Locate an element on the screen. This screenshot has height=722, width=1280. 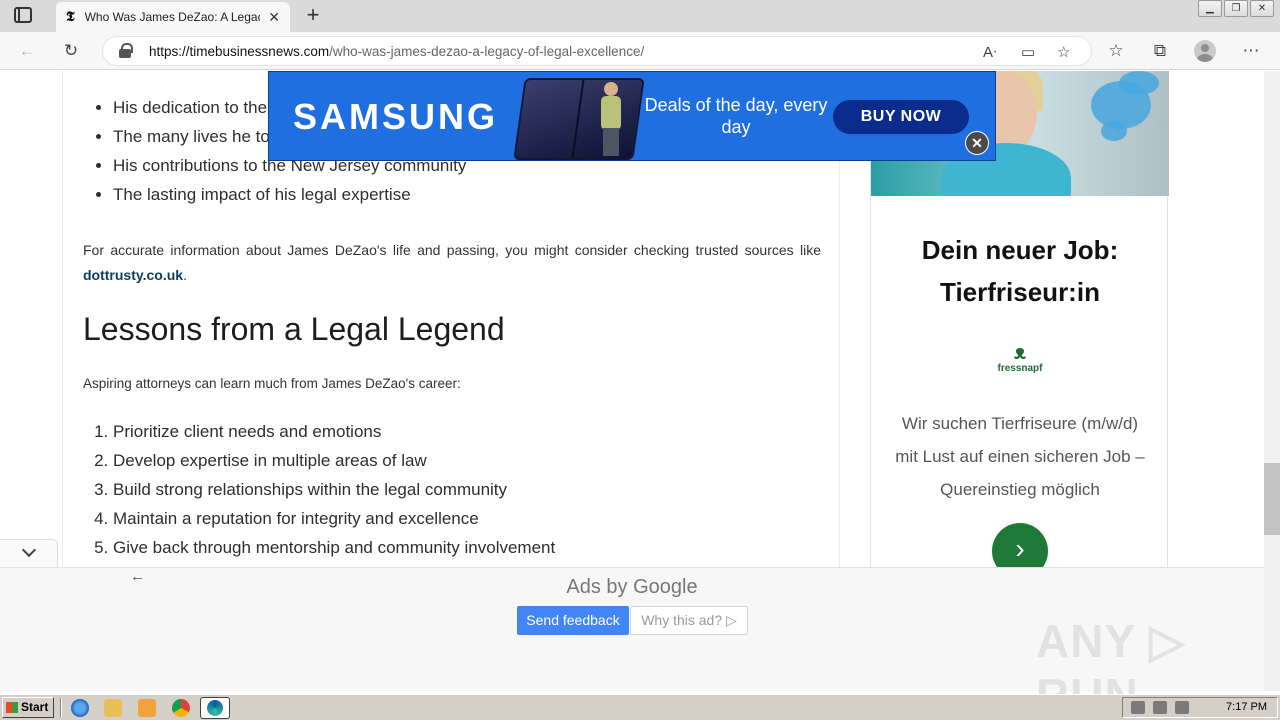
fressnapf-logo: ᴥ fressnapf is located at coordinates (1020, 358).